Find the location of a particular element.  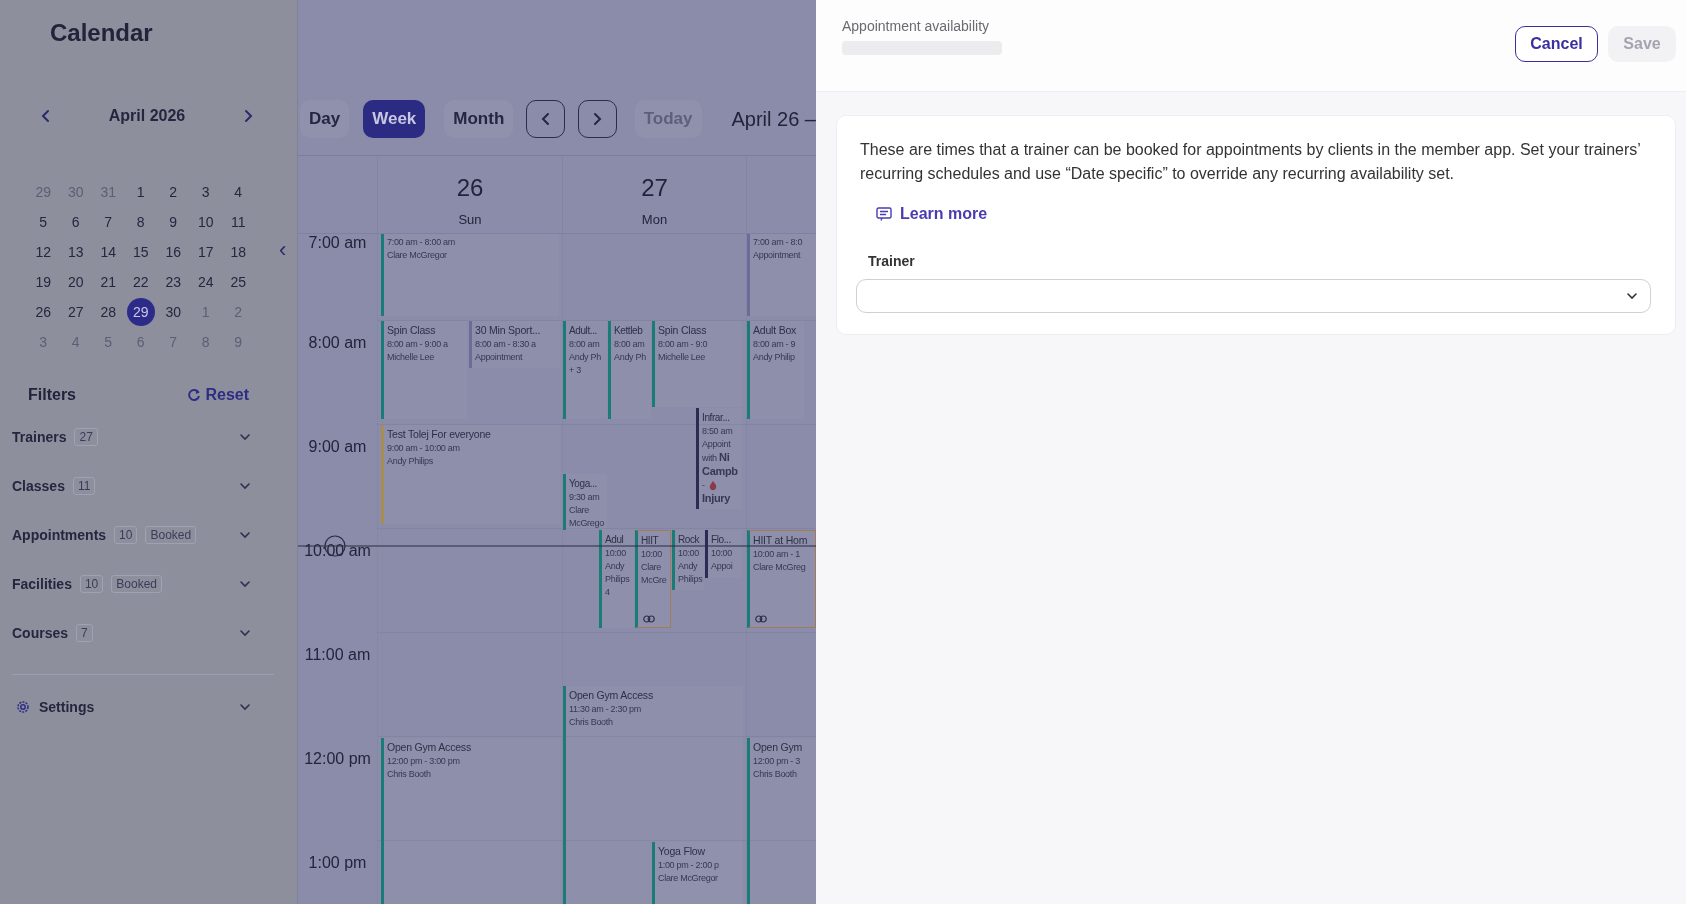

event-detail: - is located at coordinates (709, 485).